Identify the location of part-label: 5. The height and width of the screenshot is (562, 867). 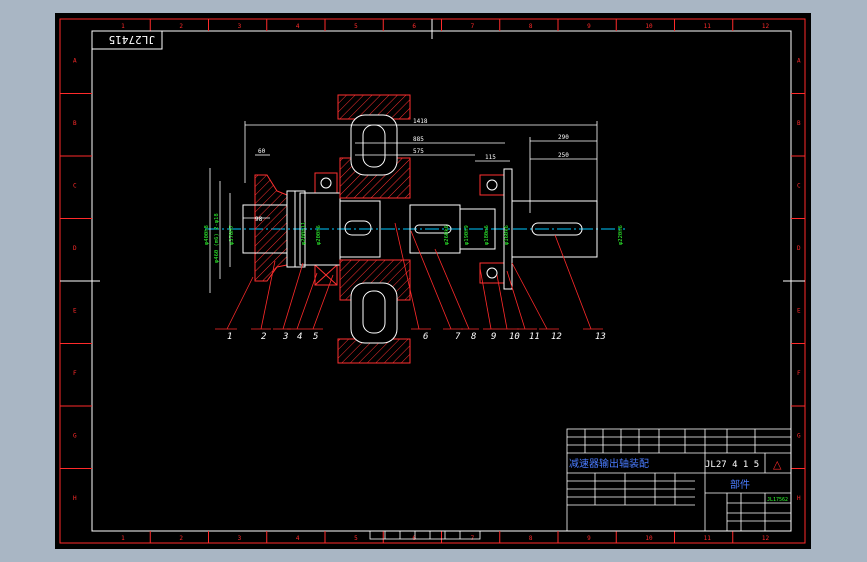
(315, 337).